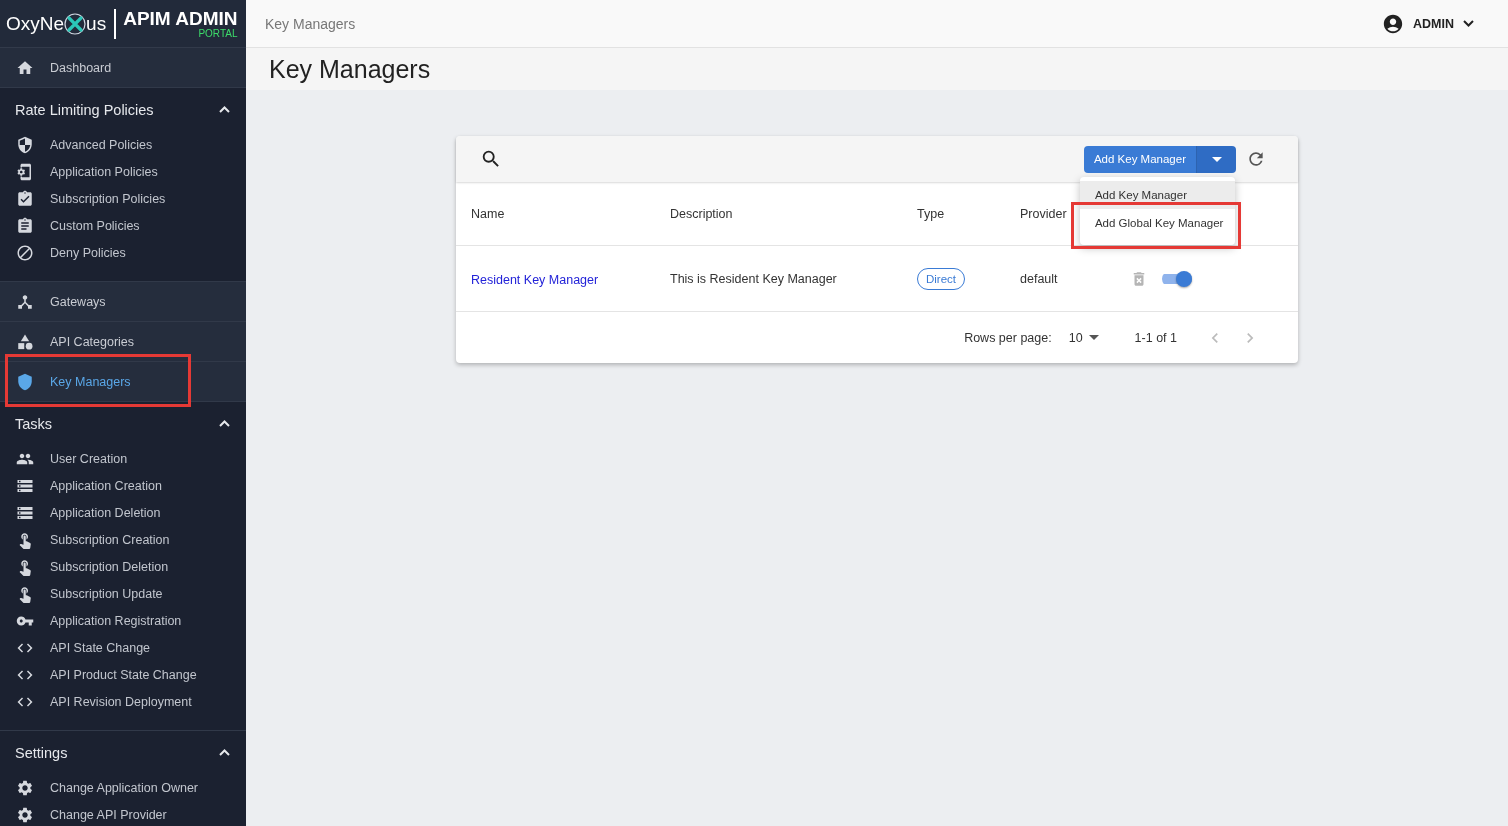  What do you see at coordinates (25, 225) in the screenshot?
I see `clipboard-icon` at bounding box center [25, 225].